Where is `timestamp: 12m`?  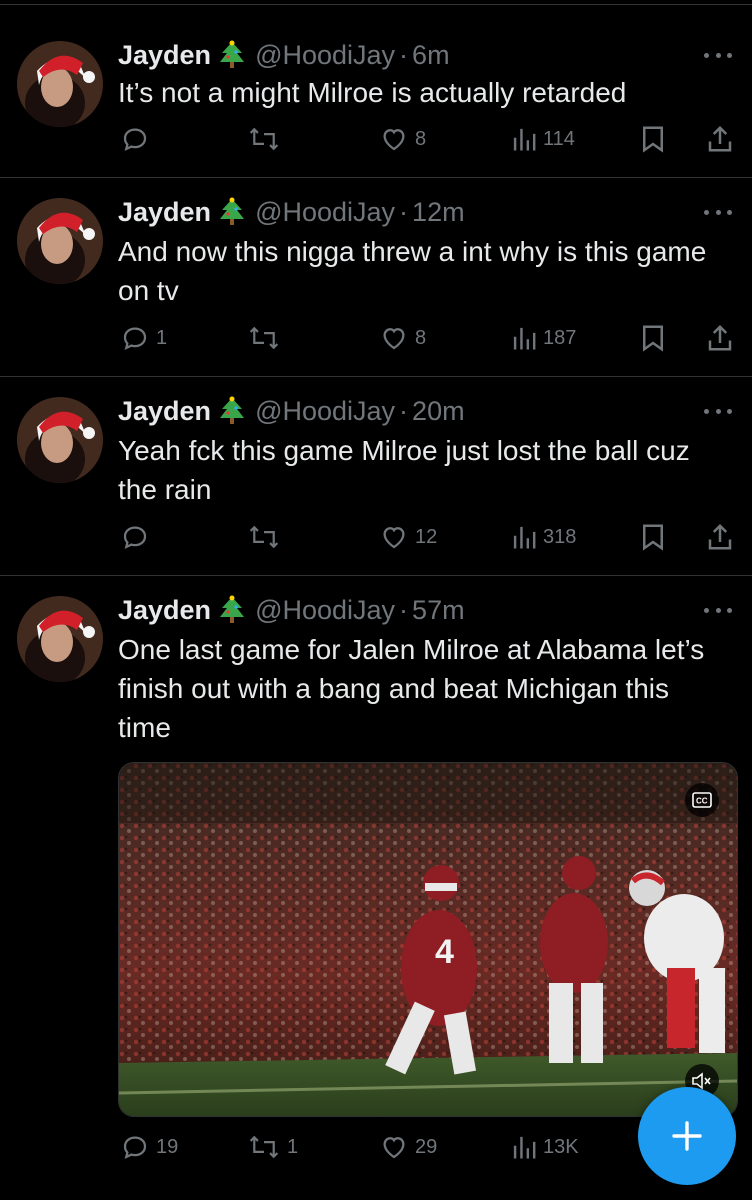
timestamp: 12m is located at coordinates (438, 212).